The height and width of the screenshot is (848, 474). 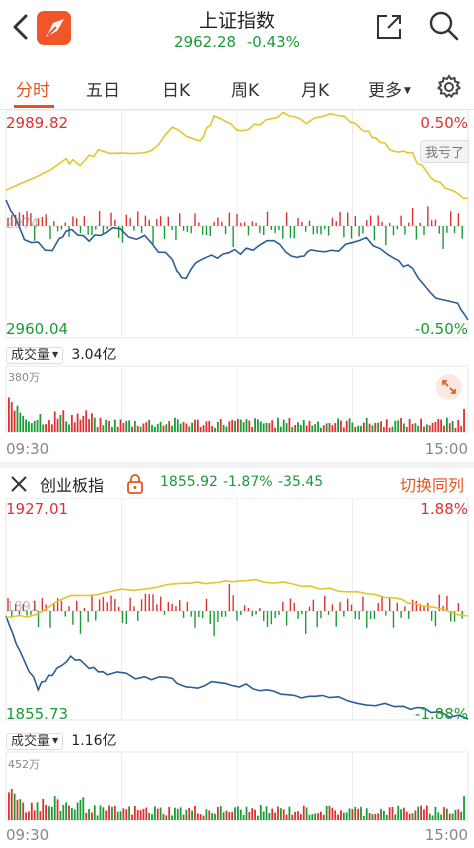 I want to click on tab-intraday: 分时, so click(x=33, y=88).